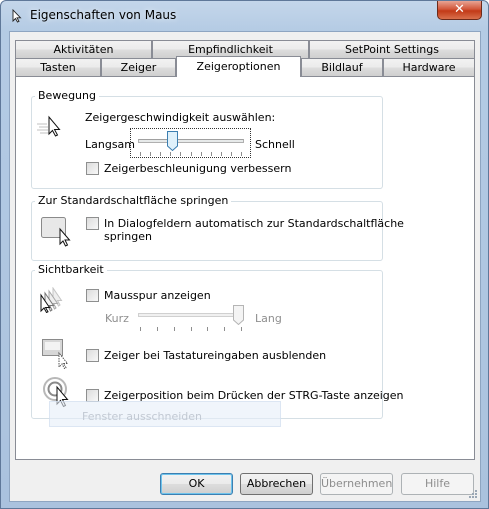 Image resolution: width=489 pixels, height=509 pixels. I want to click on ghost-tooltip-text: Fenster ausschneiden, so click(142, 416).